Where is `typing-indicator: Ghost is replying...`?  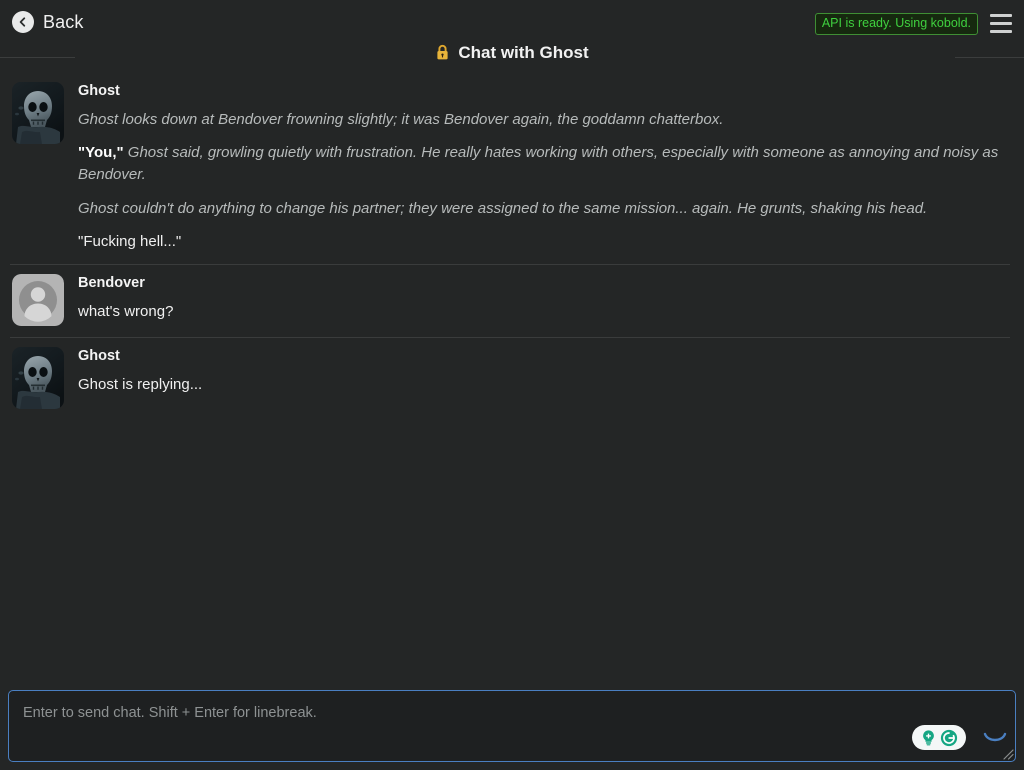 typing-indicator: Ghost is replying... is located at coordinates (140, 384).